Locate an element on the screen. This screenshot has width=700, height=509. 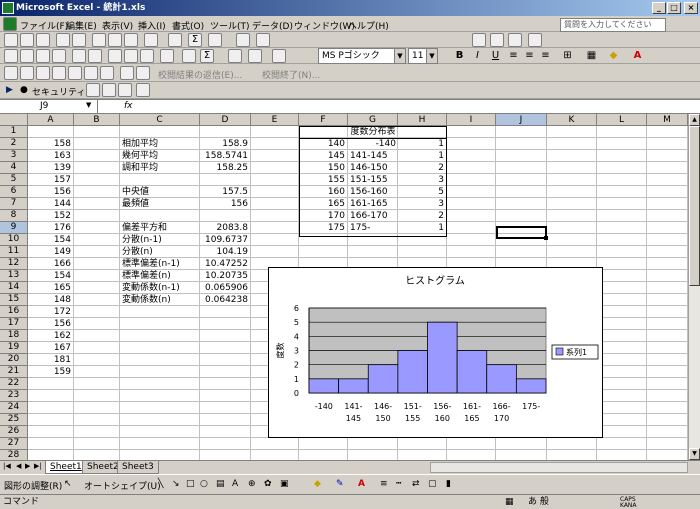
freq-class-label: 156-160 is located at coordinates (373, 192).